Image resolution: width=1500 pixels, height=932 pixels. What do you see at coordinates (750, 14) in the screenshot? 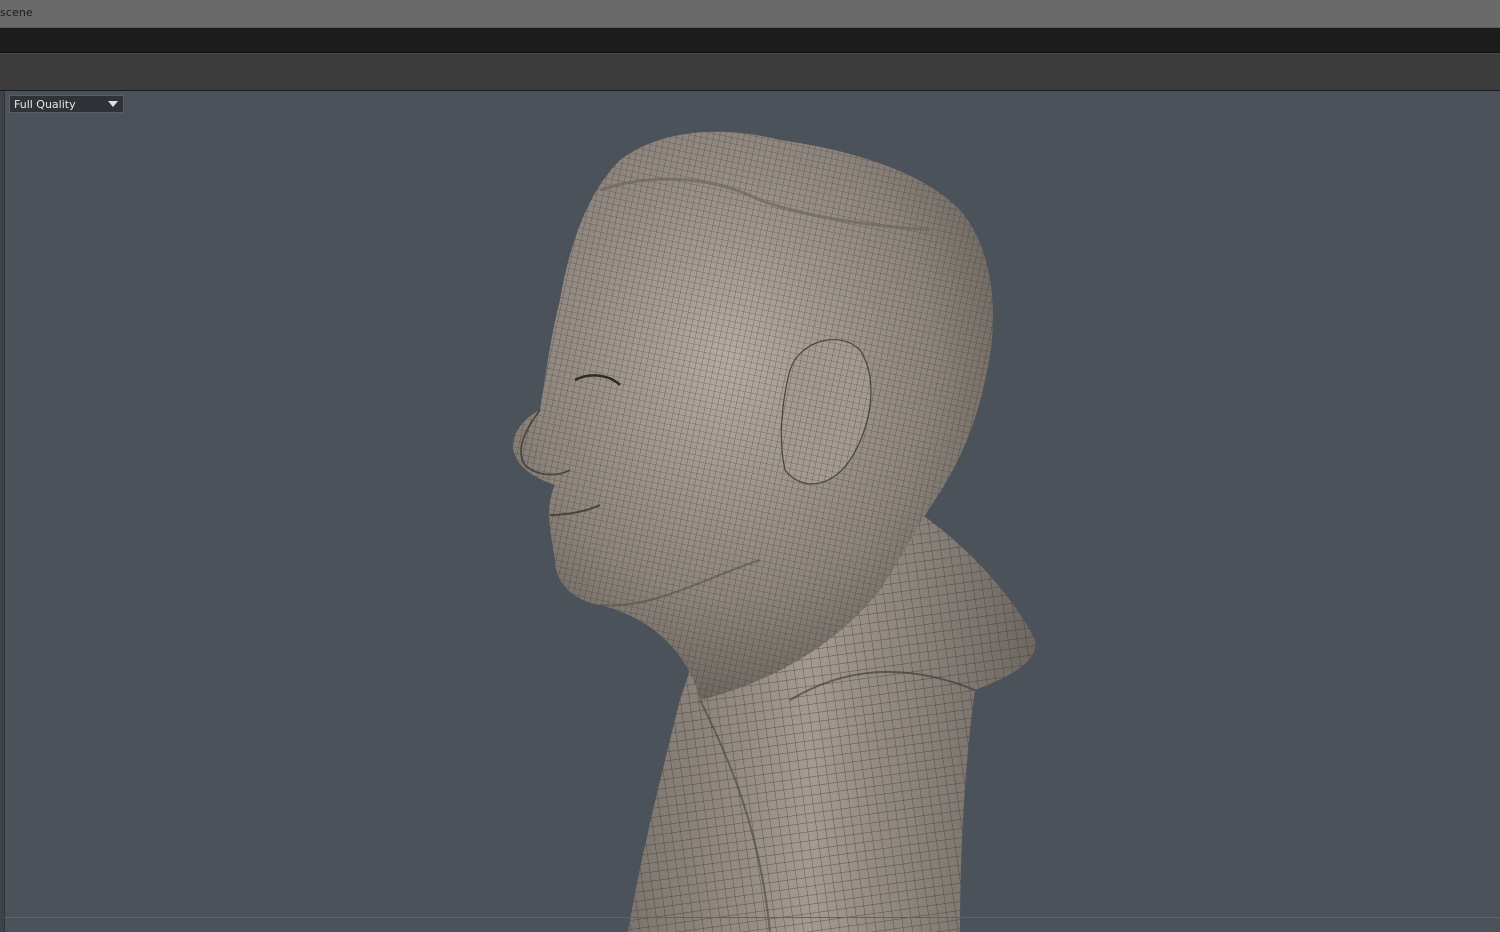
I see `title-bar: scene` at bounding box center [750, 14].